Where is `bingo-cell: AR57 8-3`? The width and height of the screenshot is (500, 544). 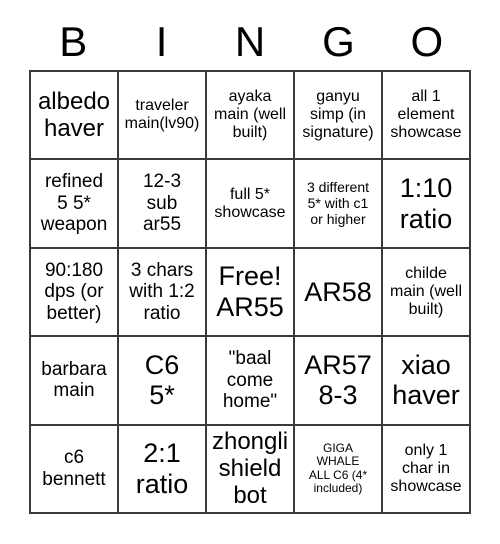
bingo-cell: AR57 8-3 is located at coordinates (339, 381).